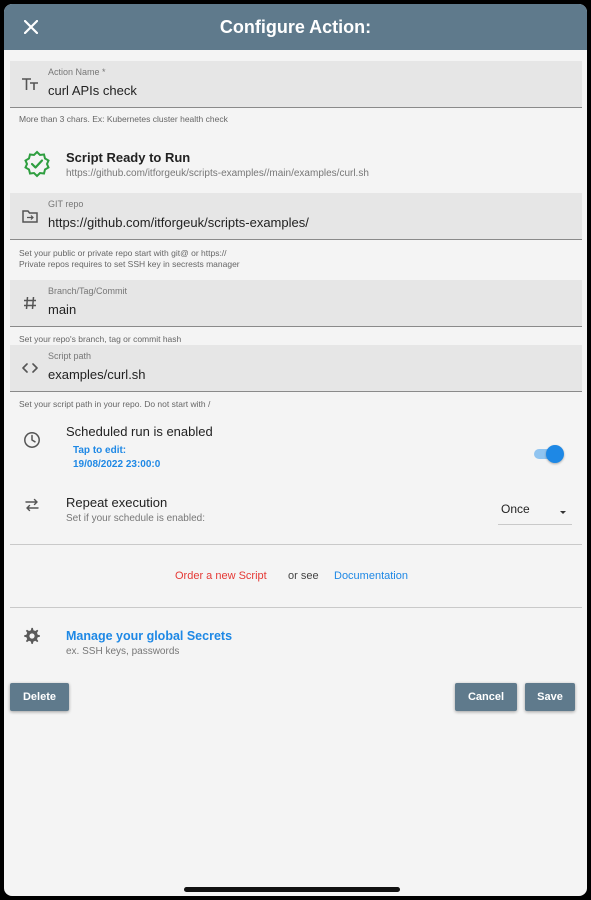  I want to click on folder-icon, so click(30, 216).